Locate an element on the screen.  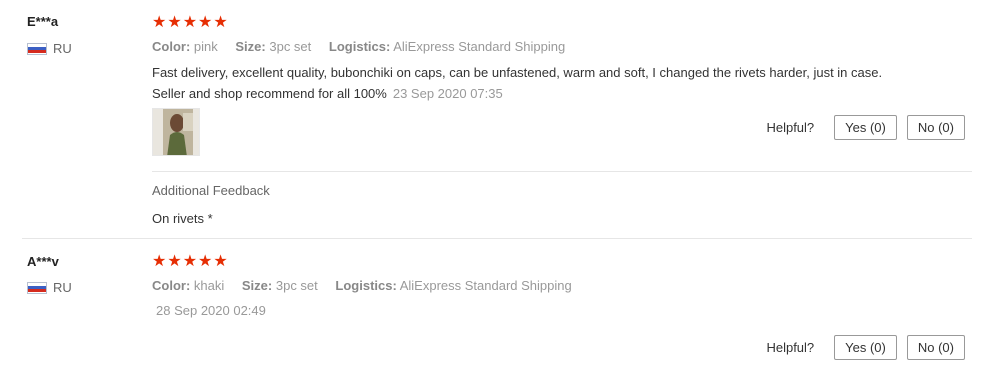
divider is located at coordinates (562, 171).